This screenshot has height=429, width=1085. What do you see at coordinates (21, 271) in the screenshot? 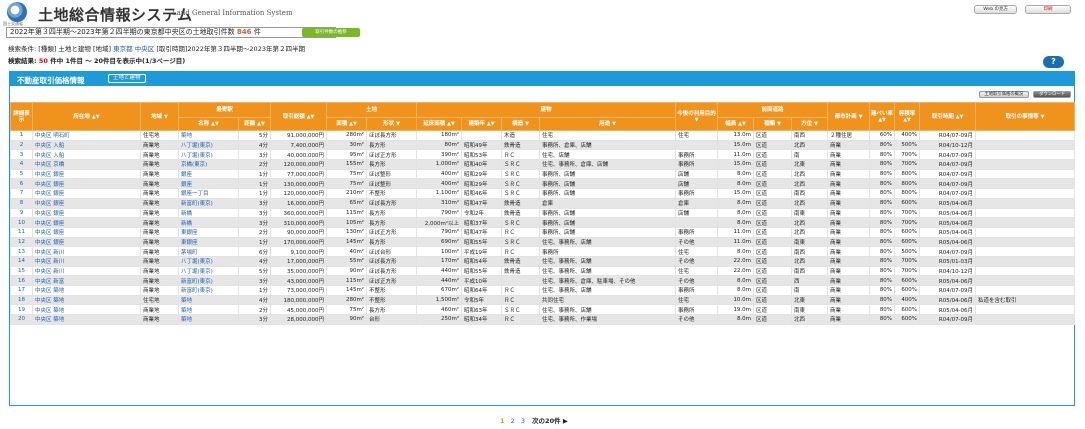
I see `table-cell: 15` at bounding box center [21, 271].